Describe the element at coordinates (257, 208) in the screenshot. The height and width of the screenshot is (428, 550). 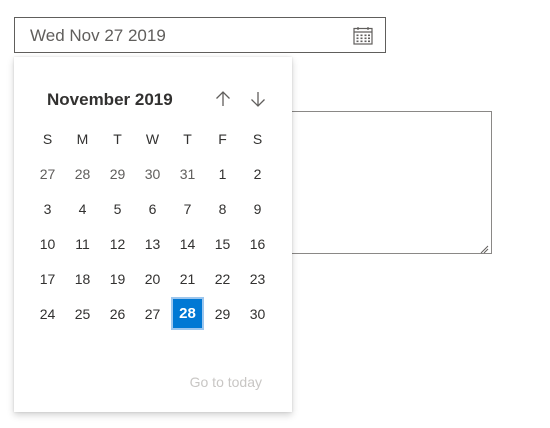
I see `day-cell: 9` at that location.